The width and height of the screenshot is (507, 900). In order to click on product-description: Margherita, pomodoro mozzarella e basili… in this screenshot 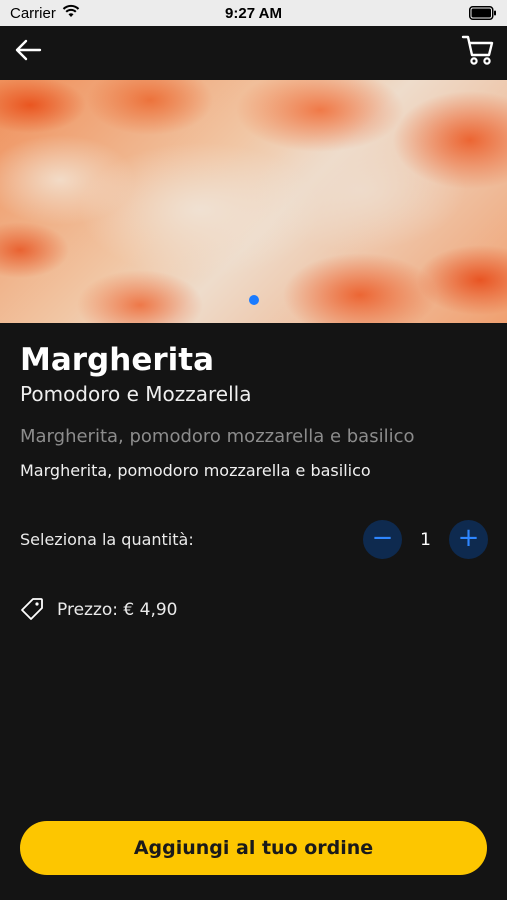, I will do `click(195, 470)`.